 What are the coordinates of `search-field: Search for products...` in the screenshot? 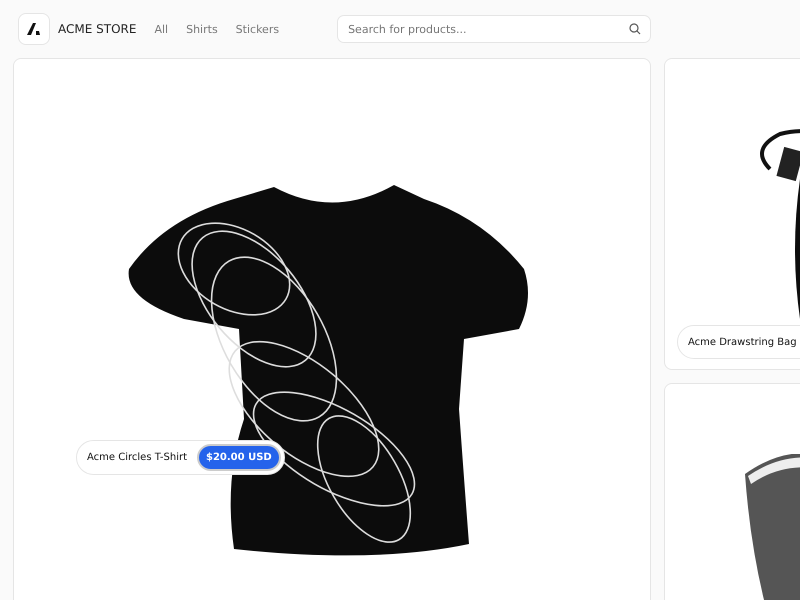 It's located at (494, 29).